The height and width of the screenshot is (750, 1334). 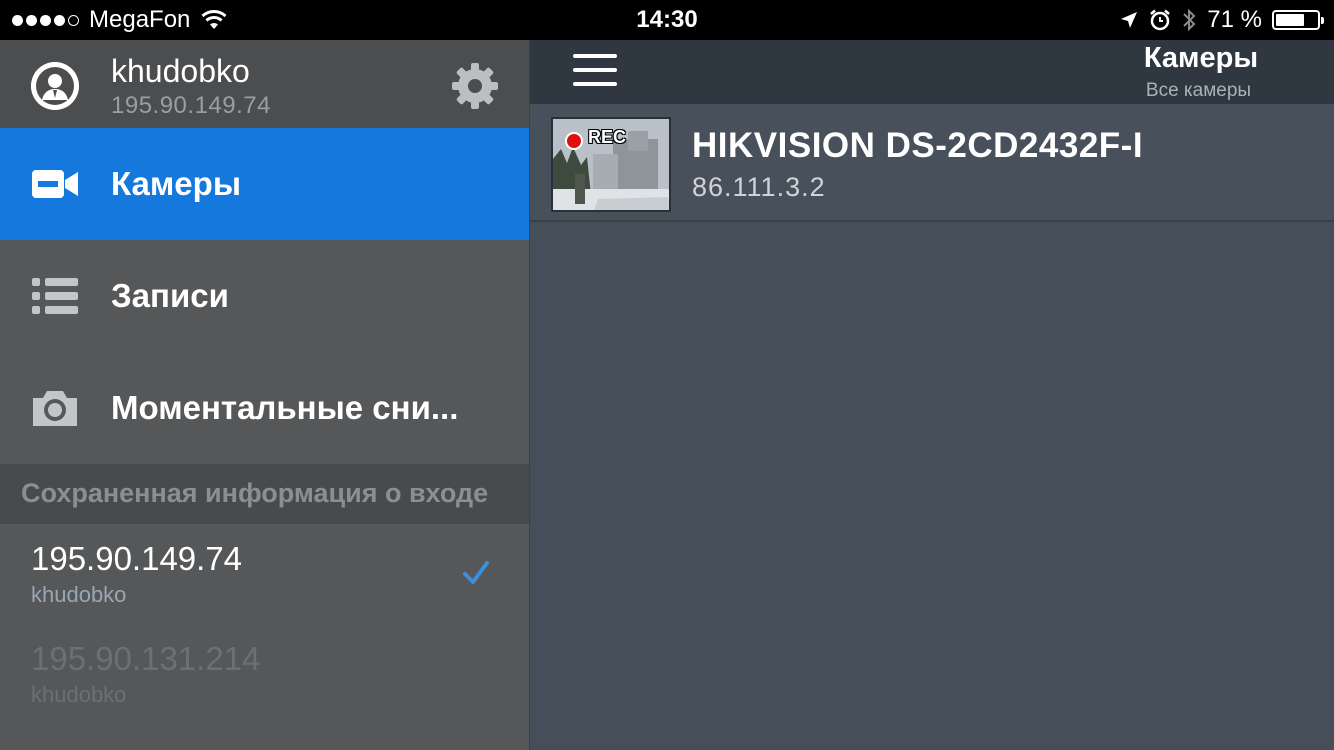 What do you see at coordinates (574, 141) in the screenshot?
I see `recording-indicator-icon` at bounding box center [574, 141].